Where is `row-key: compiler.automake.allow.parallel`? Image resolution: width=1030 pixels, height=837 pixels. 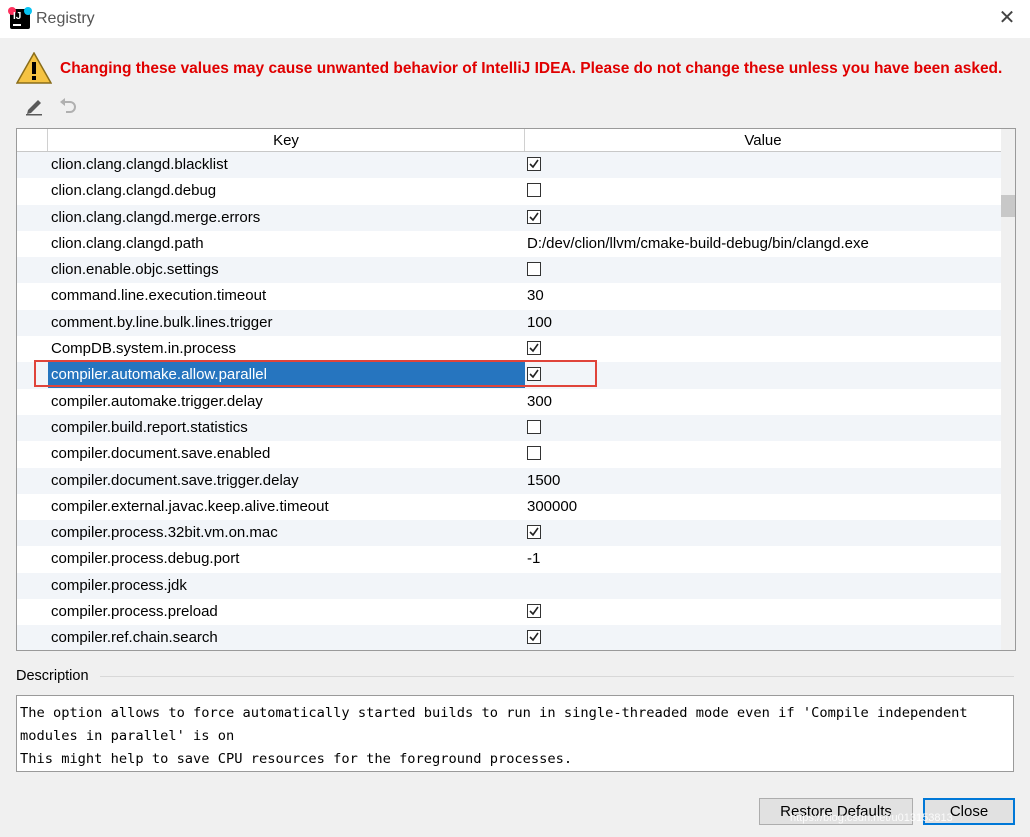 row-key: compiler.automake.allow.parallel is located at coordinates (159, 375).